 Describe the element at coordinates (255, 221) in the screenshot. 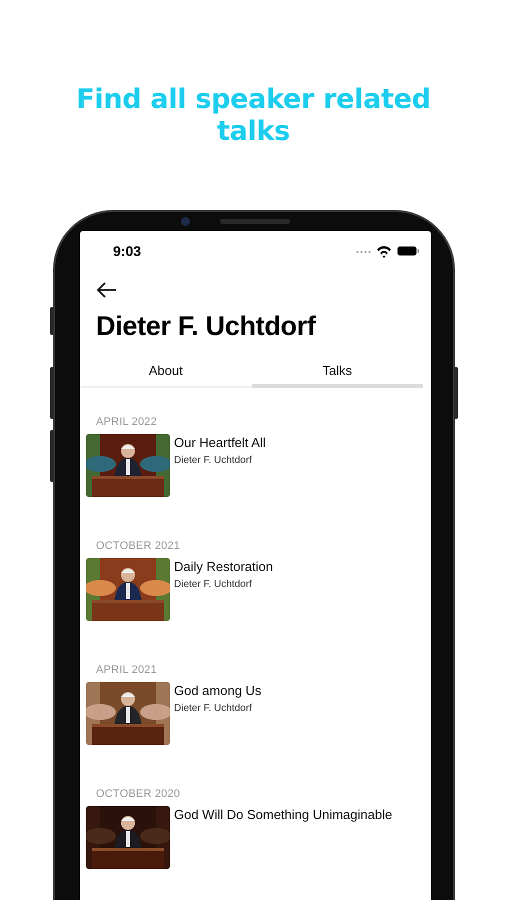

I see `speaker-grille` at that location.